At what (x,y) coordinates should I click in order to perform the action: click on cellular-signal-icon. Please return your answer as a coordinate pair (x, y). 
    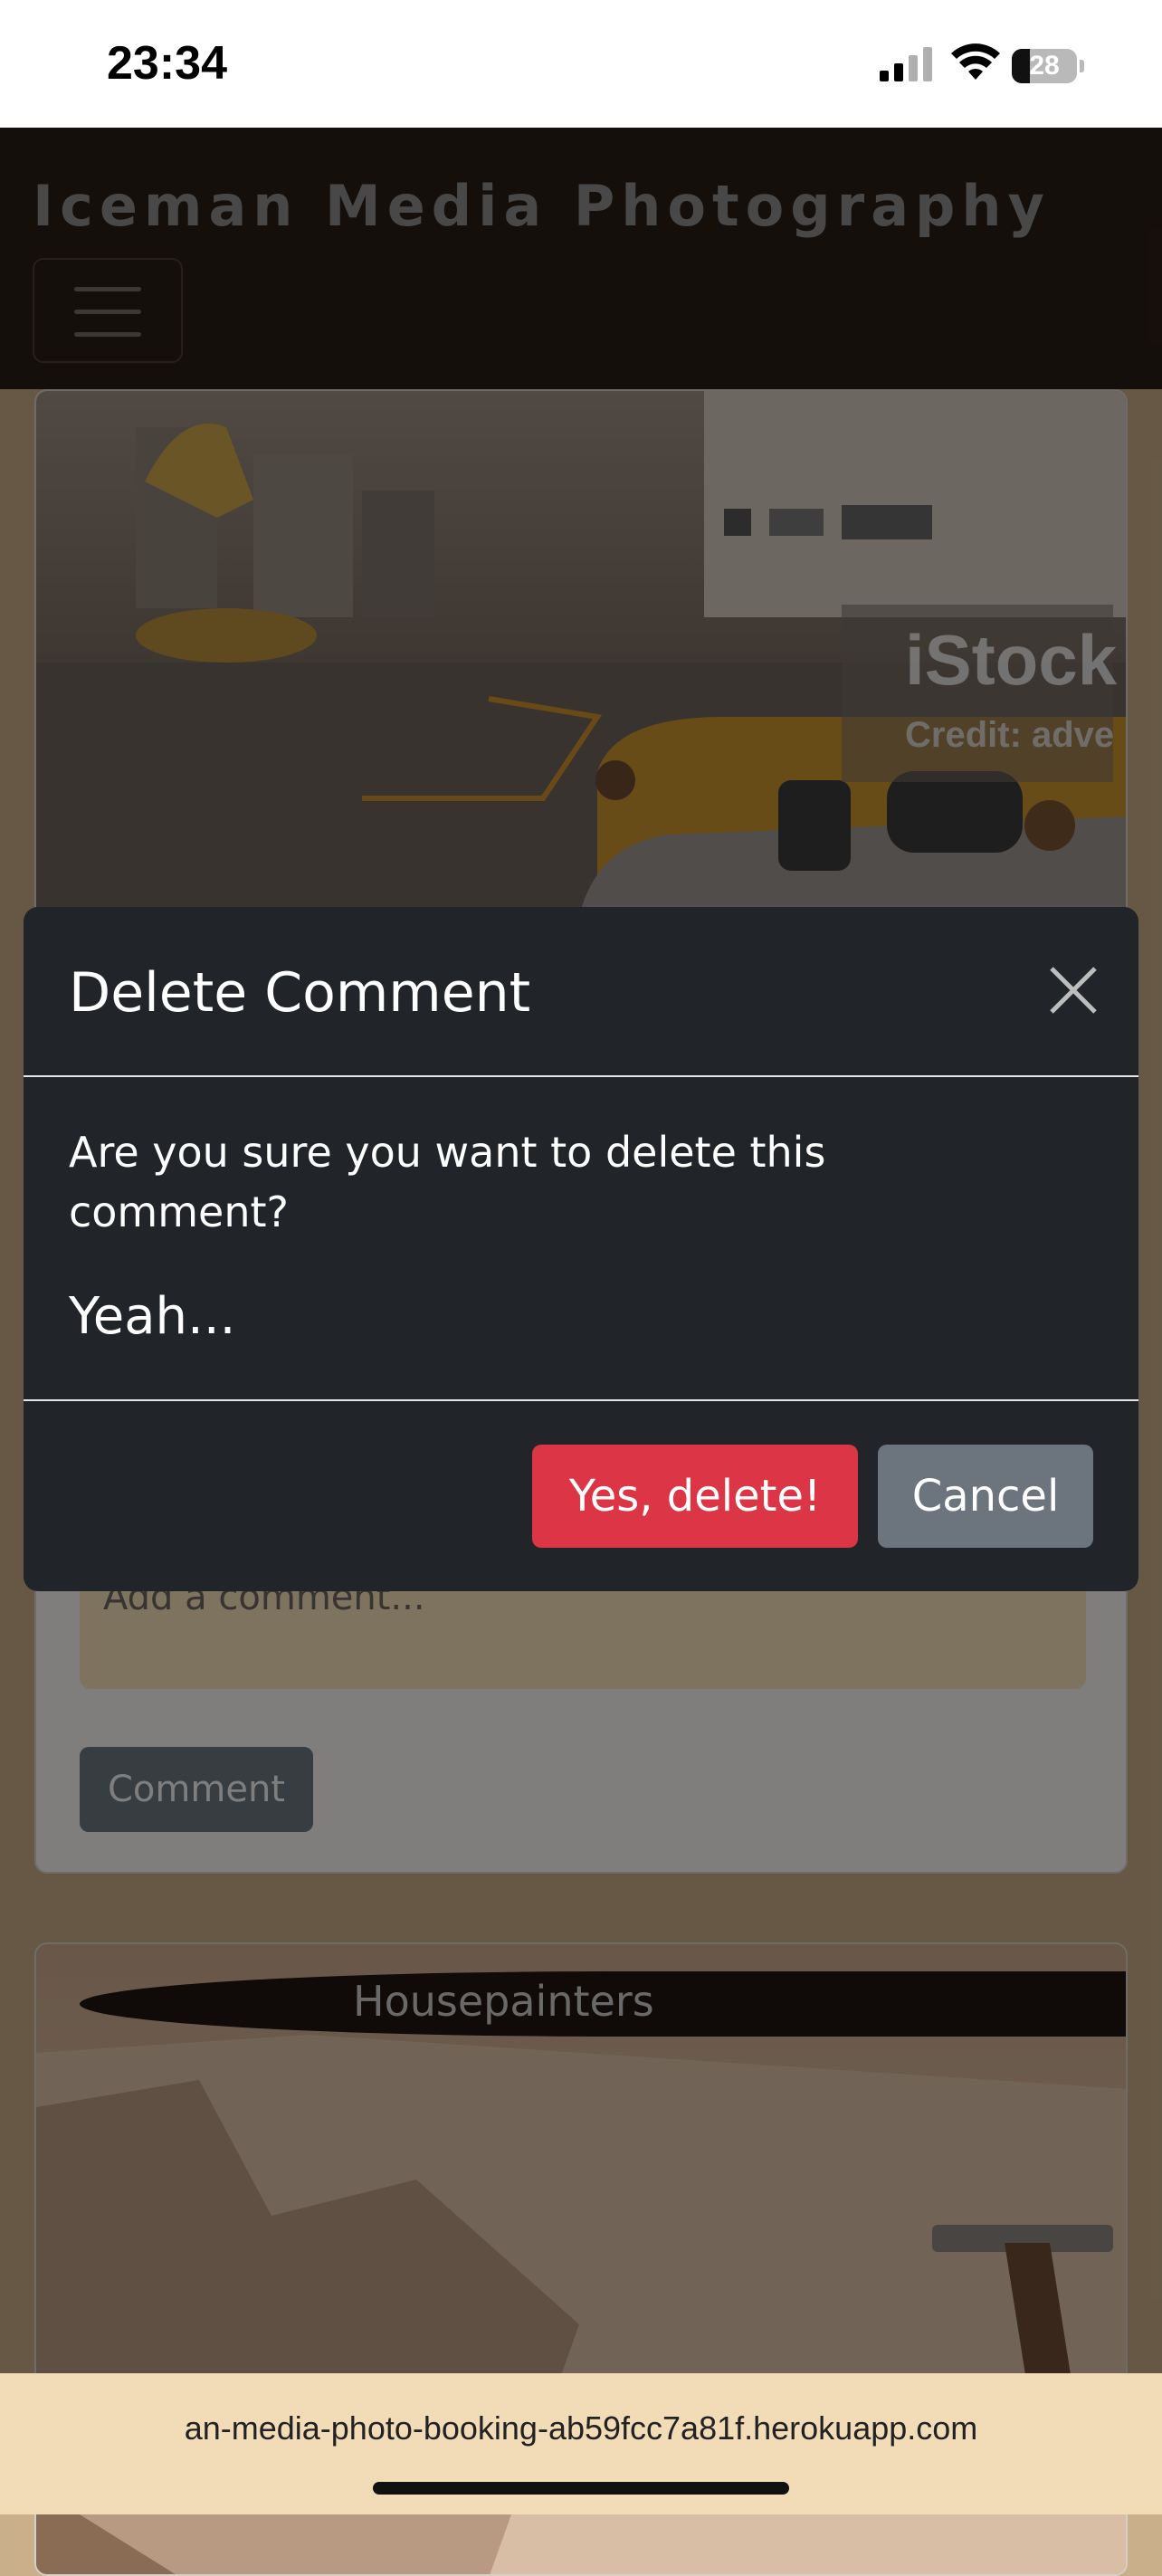
    Looking at the image, I should click on (906, 64).